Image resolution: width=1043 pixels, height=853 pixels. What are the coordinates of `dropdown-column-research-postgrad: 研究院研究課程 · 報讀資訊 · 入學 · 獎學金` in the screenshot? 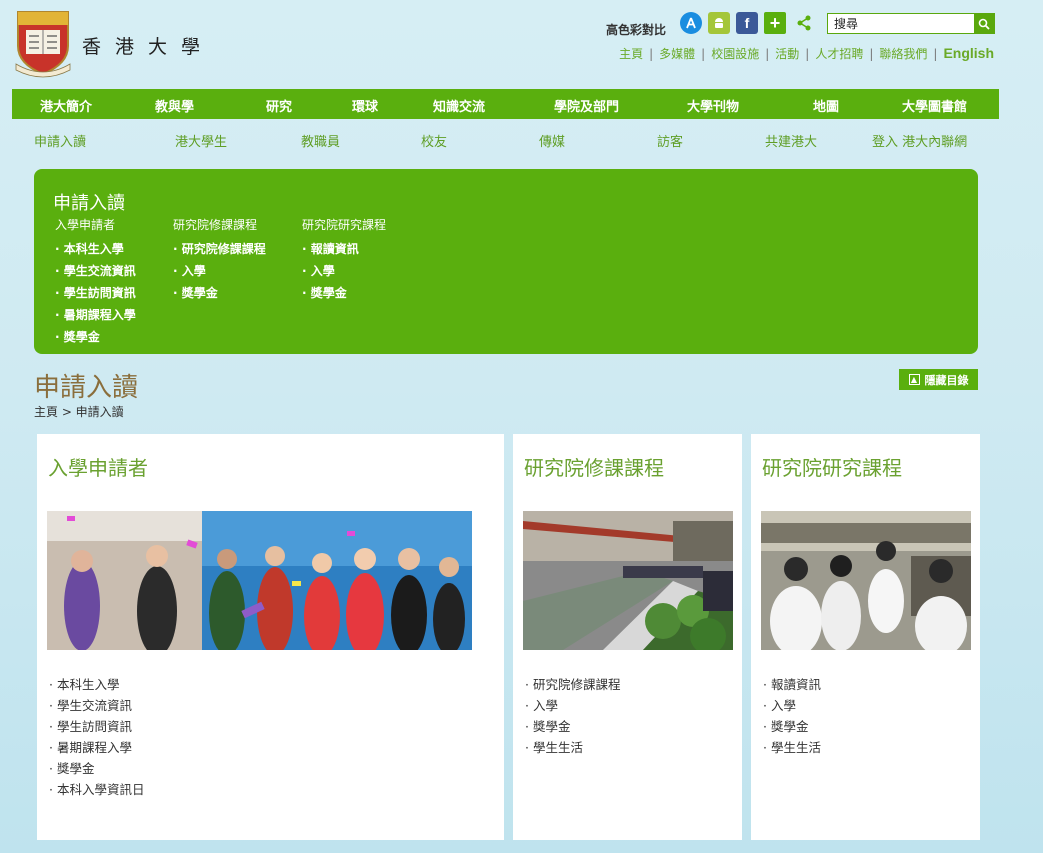 It's located at (344, 261).